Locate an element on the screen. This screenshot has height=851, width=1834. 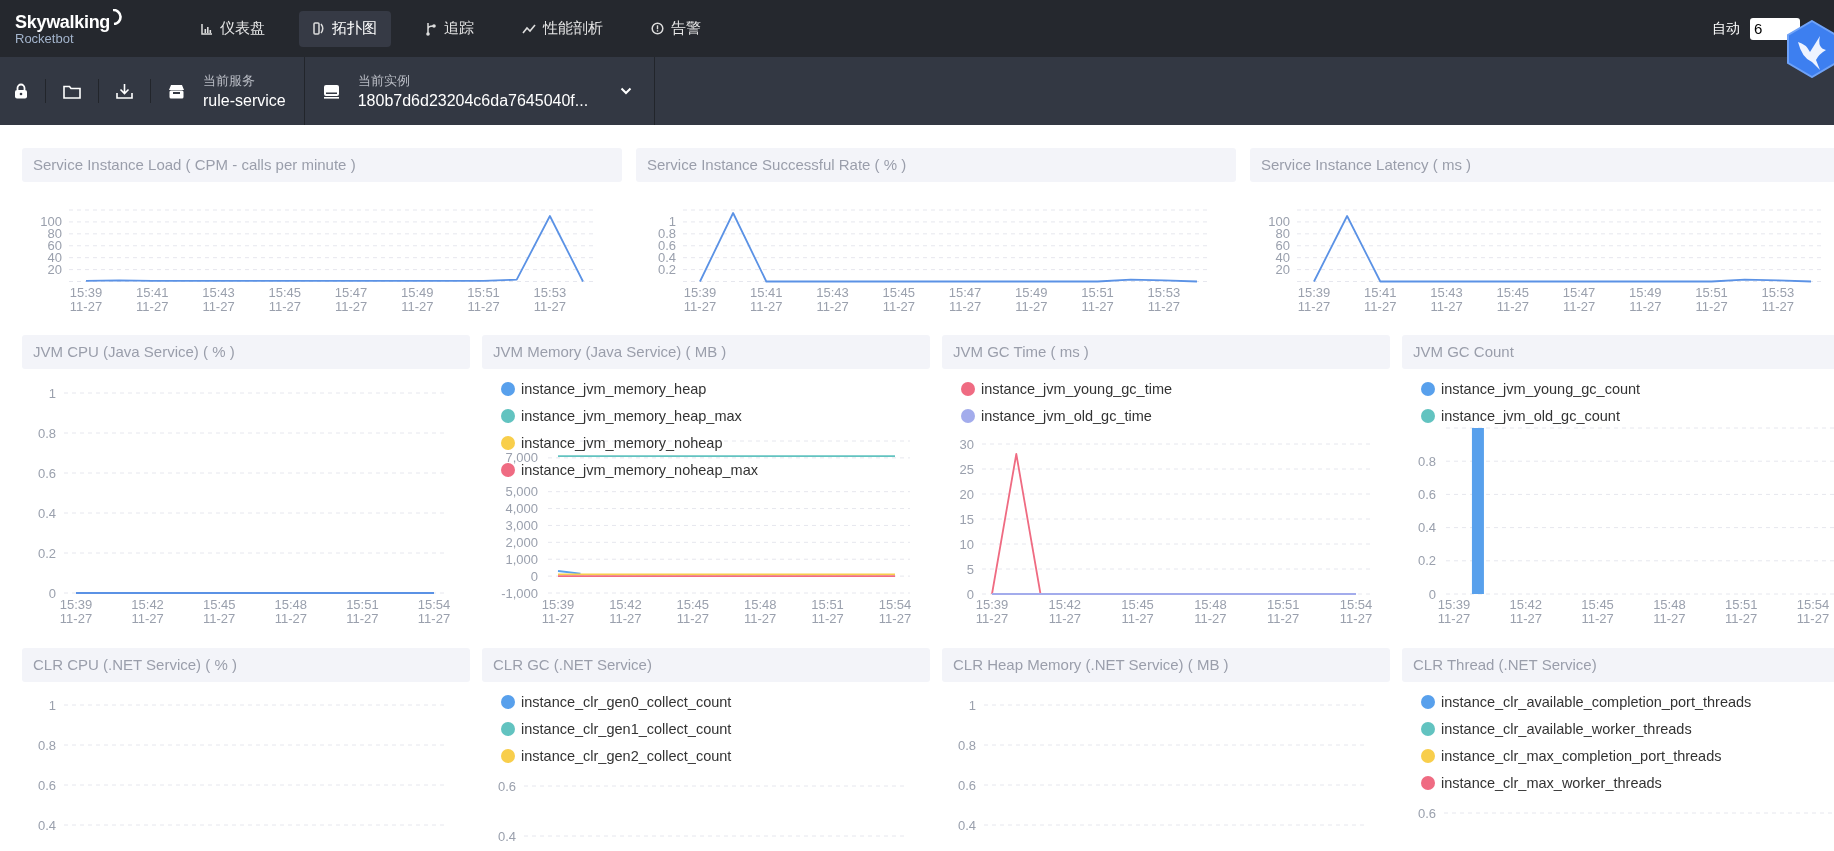
trend-icon is located at coordinates (529, 28).